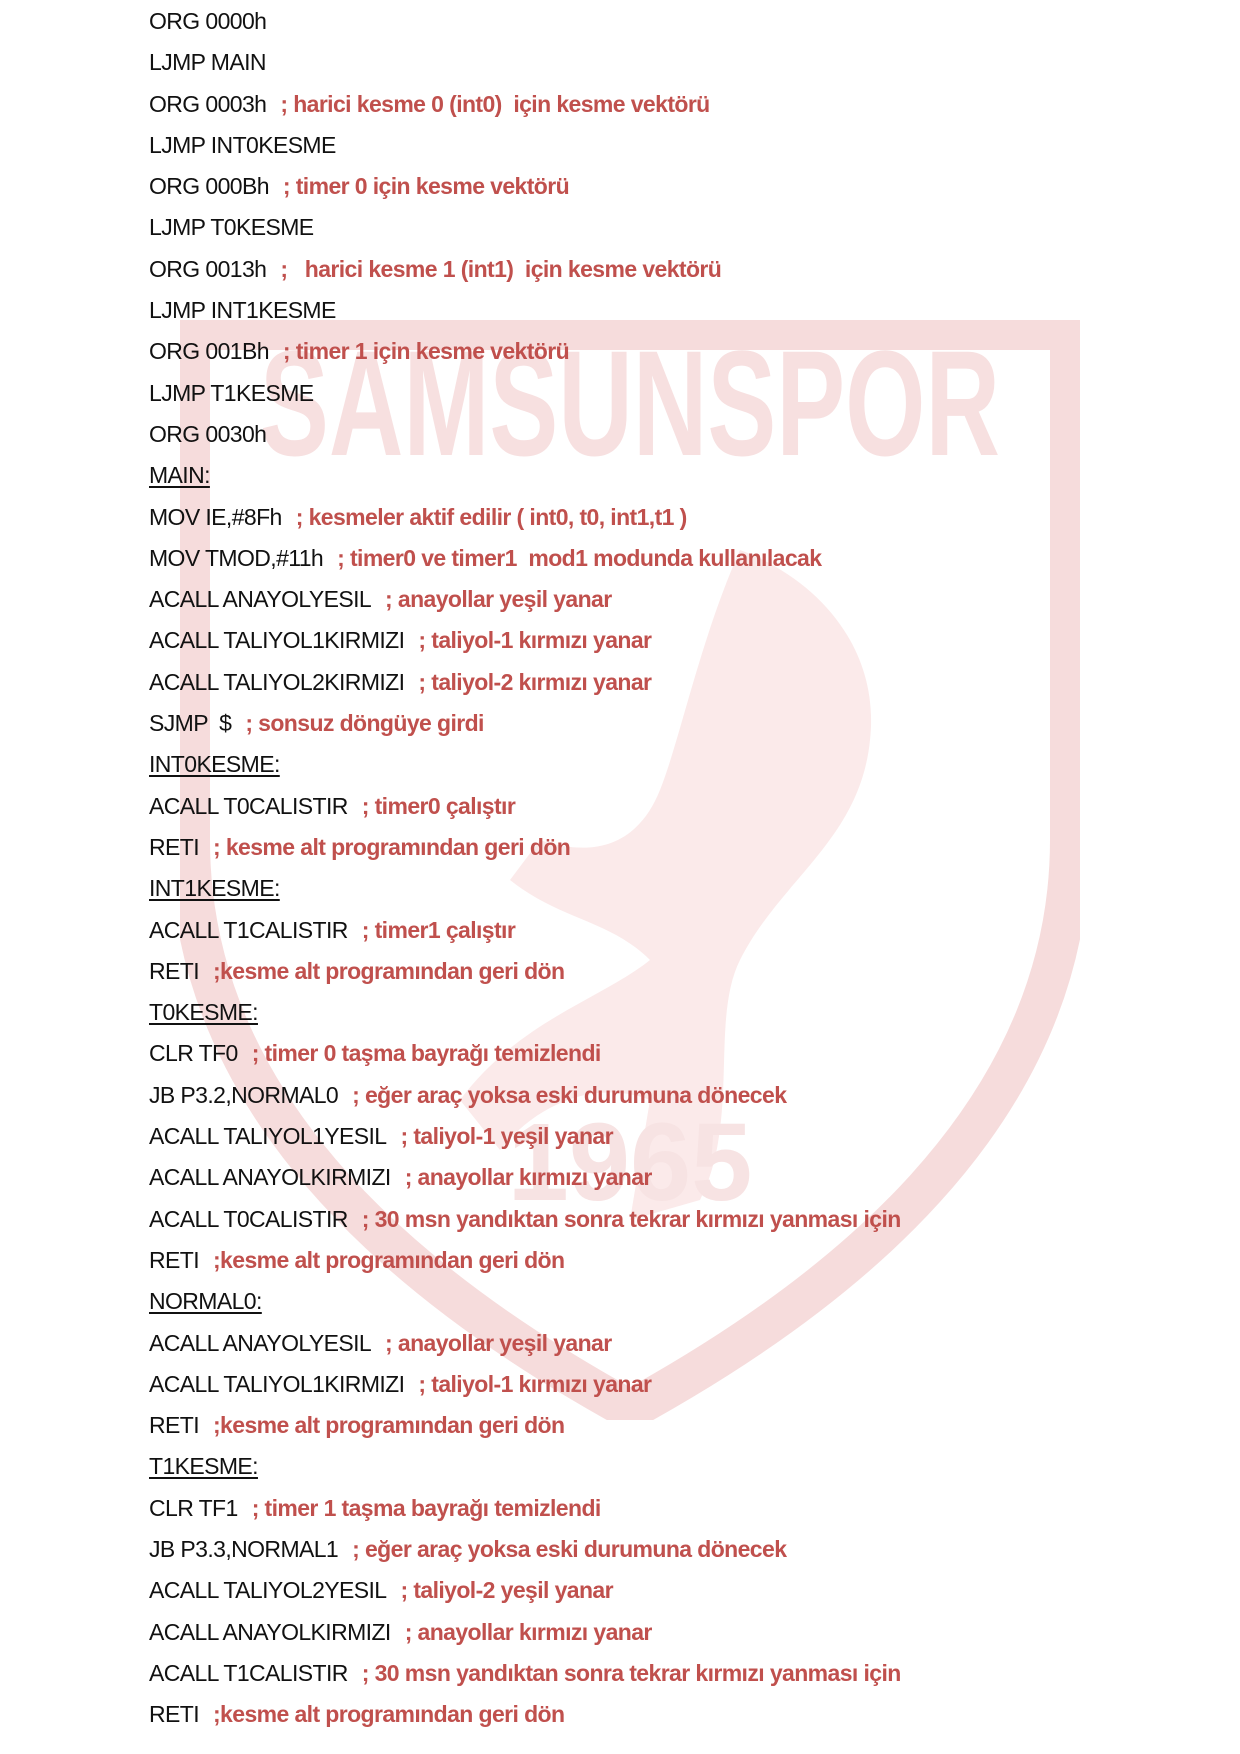  Describe the element at coordinates (438, 805) in the screenshot. I see `comment: ; timer0 çalıştır` at that location.